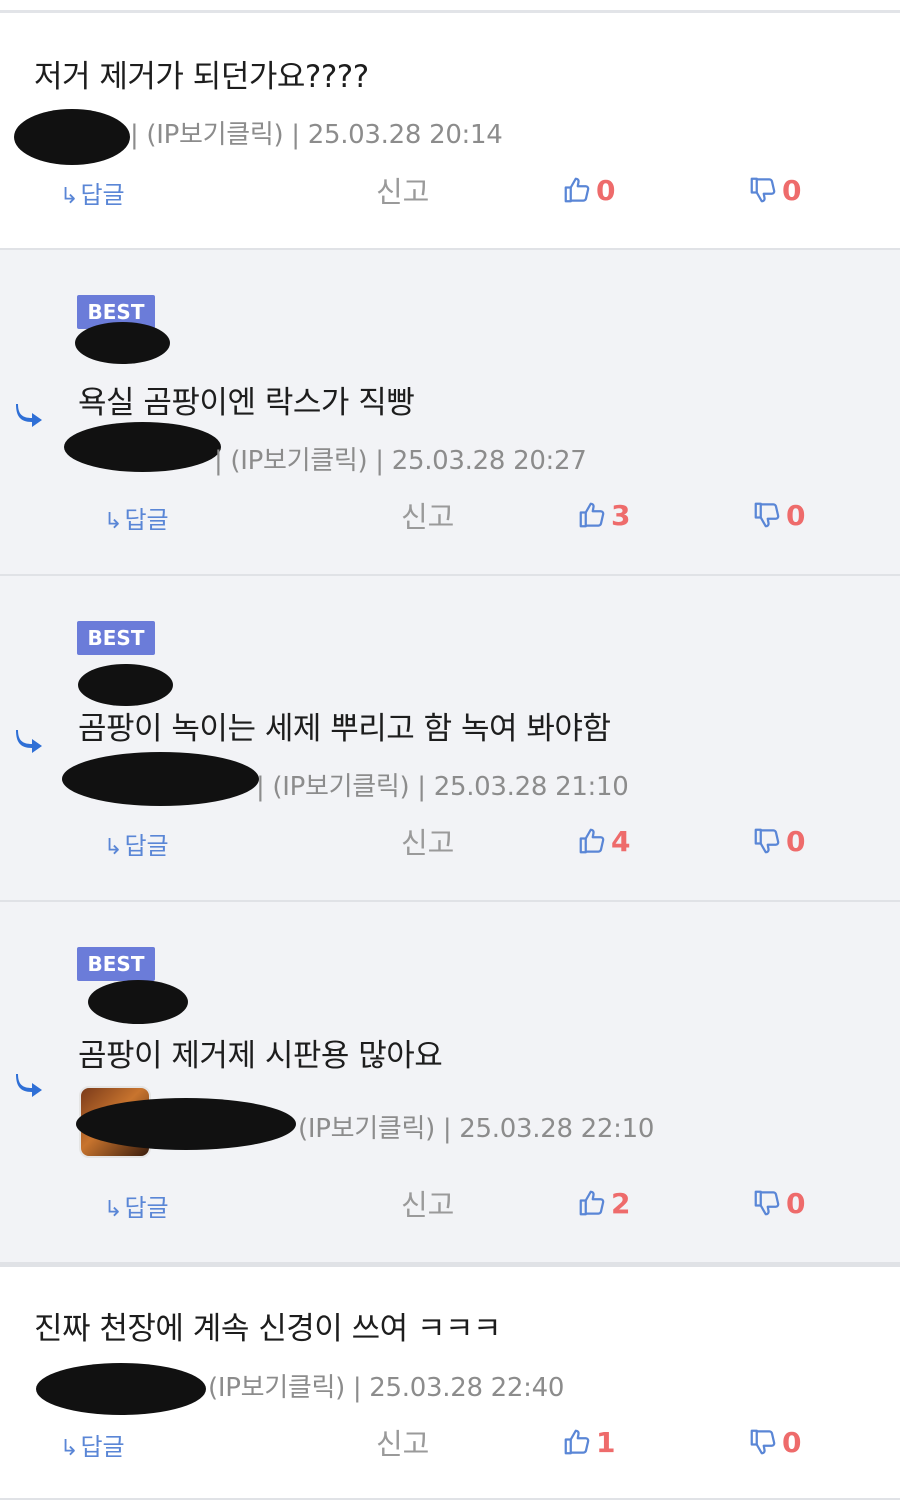 The height and width of the screenshot is (1510, 900). Describe the element at coordinates (621, 1203) in the screenshot. I see `like-count: 2` at that location.